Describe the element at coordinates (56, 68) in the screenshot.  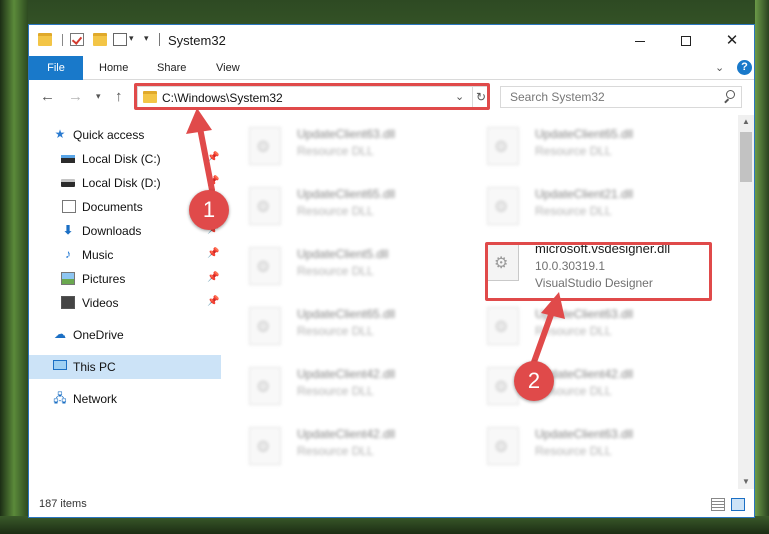
I see `tab-file: File` at that location.